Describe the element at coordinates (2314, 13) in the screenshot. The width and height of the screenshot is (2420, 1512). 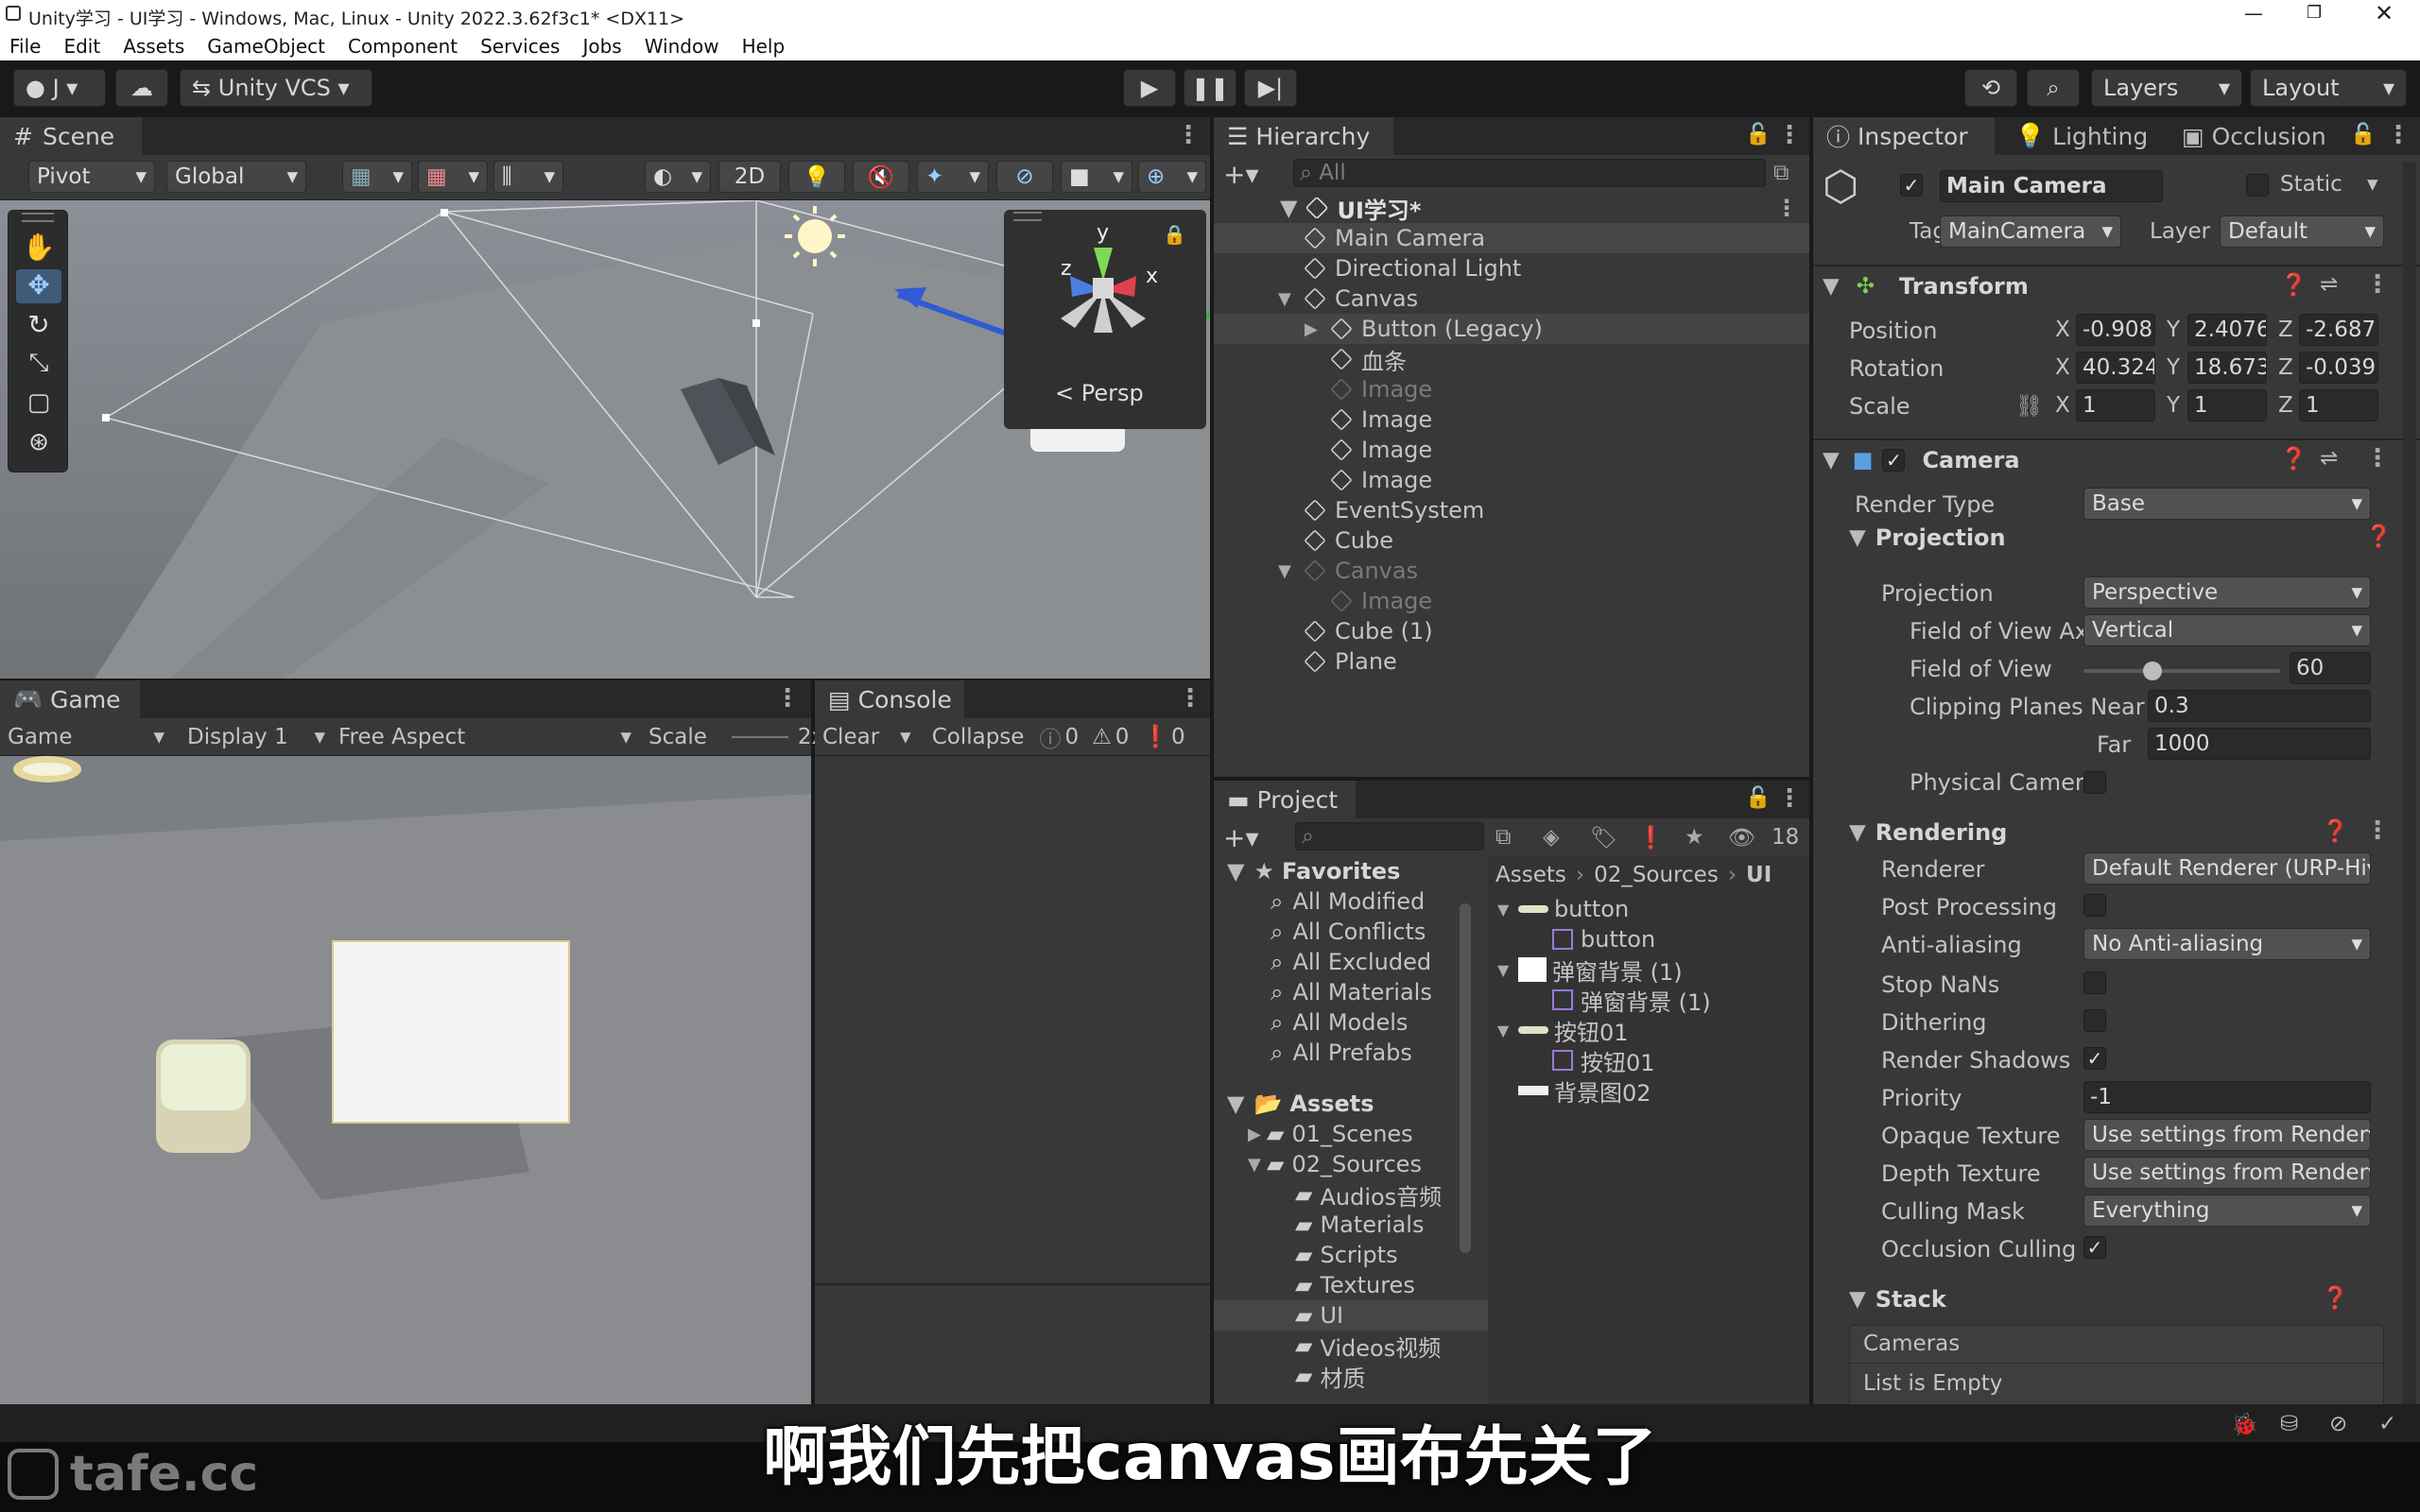
I see `maximize-icon: ❐` at that location.